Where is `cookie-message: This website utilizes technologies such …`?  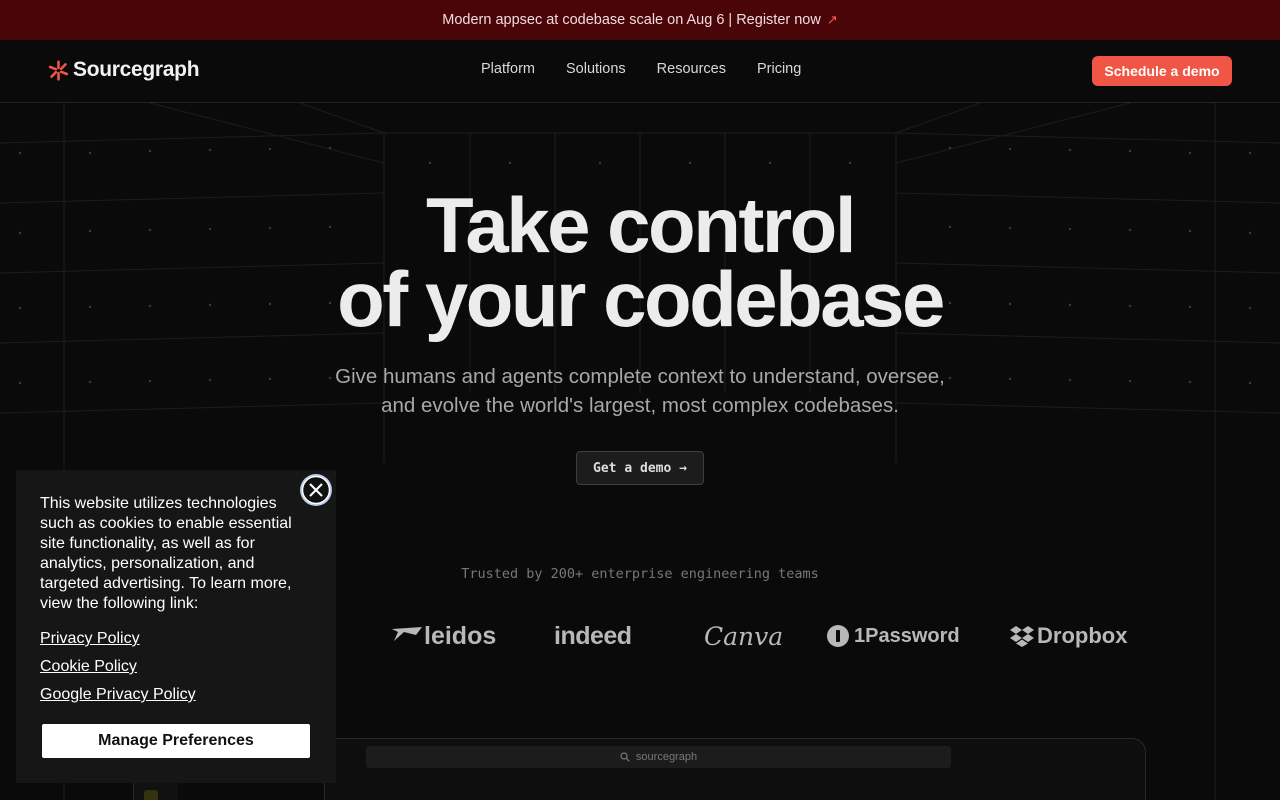 cookie-message: This website utilizes technologies such … is located at coordinates (166, 553).